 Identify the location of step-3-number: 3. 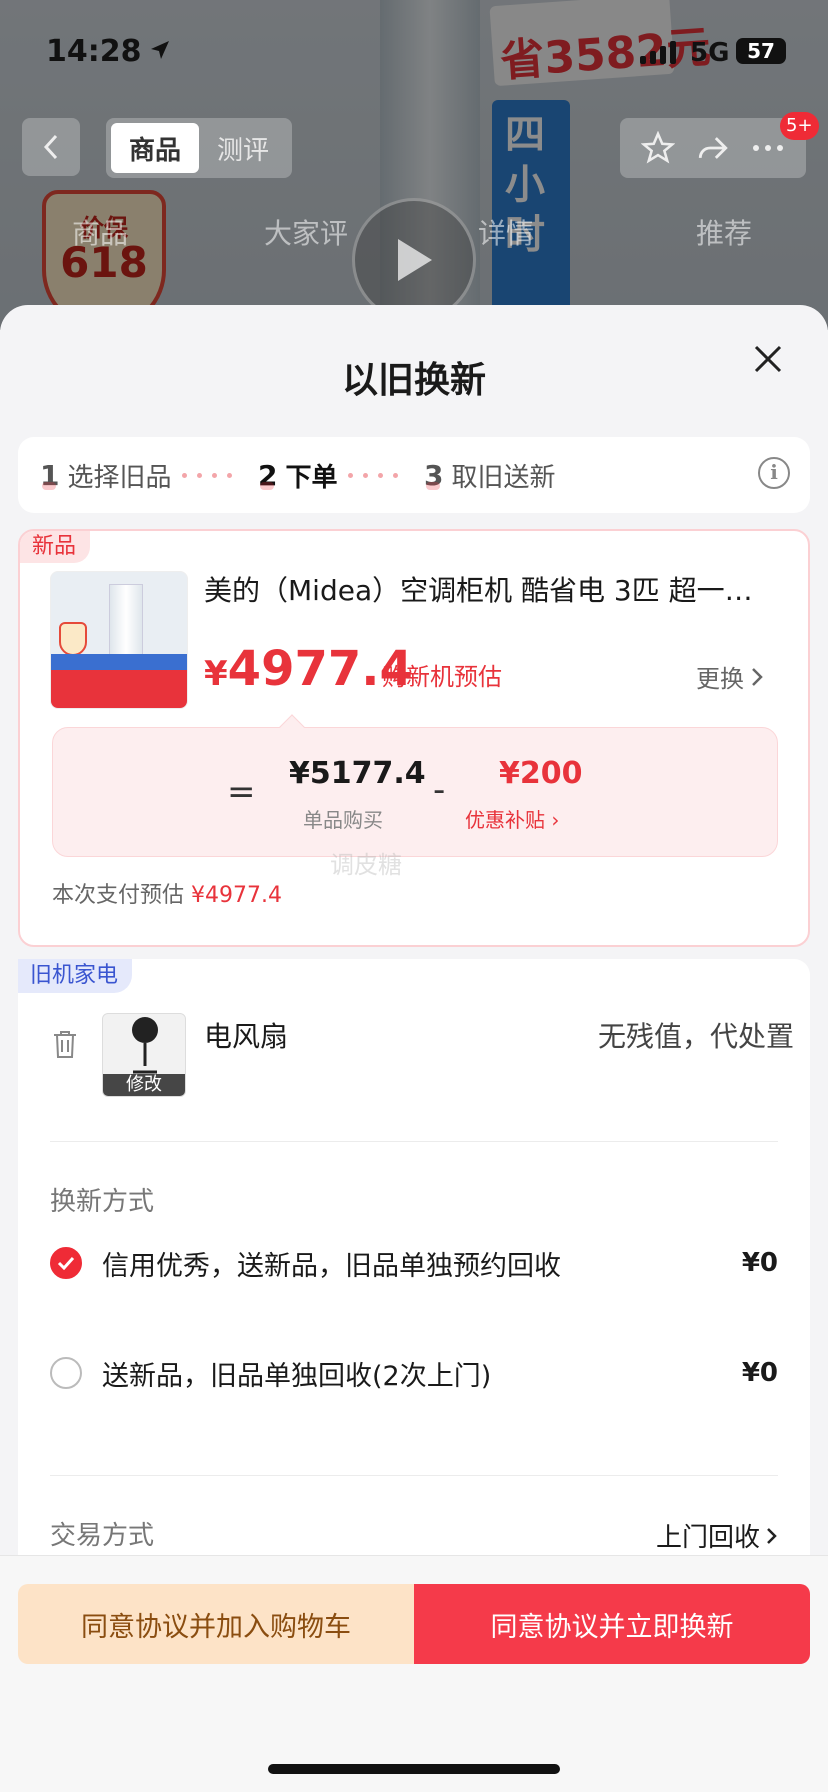
(434, 475).